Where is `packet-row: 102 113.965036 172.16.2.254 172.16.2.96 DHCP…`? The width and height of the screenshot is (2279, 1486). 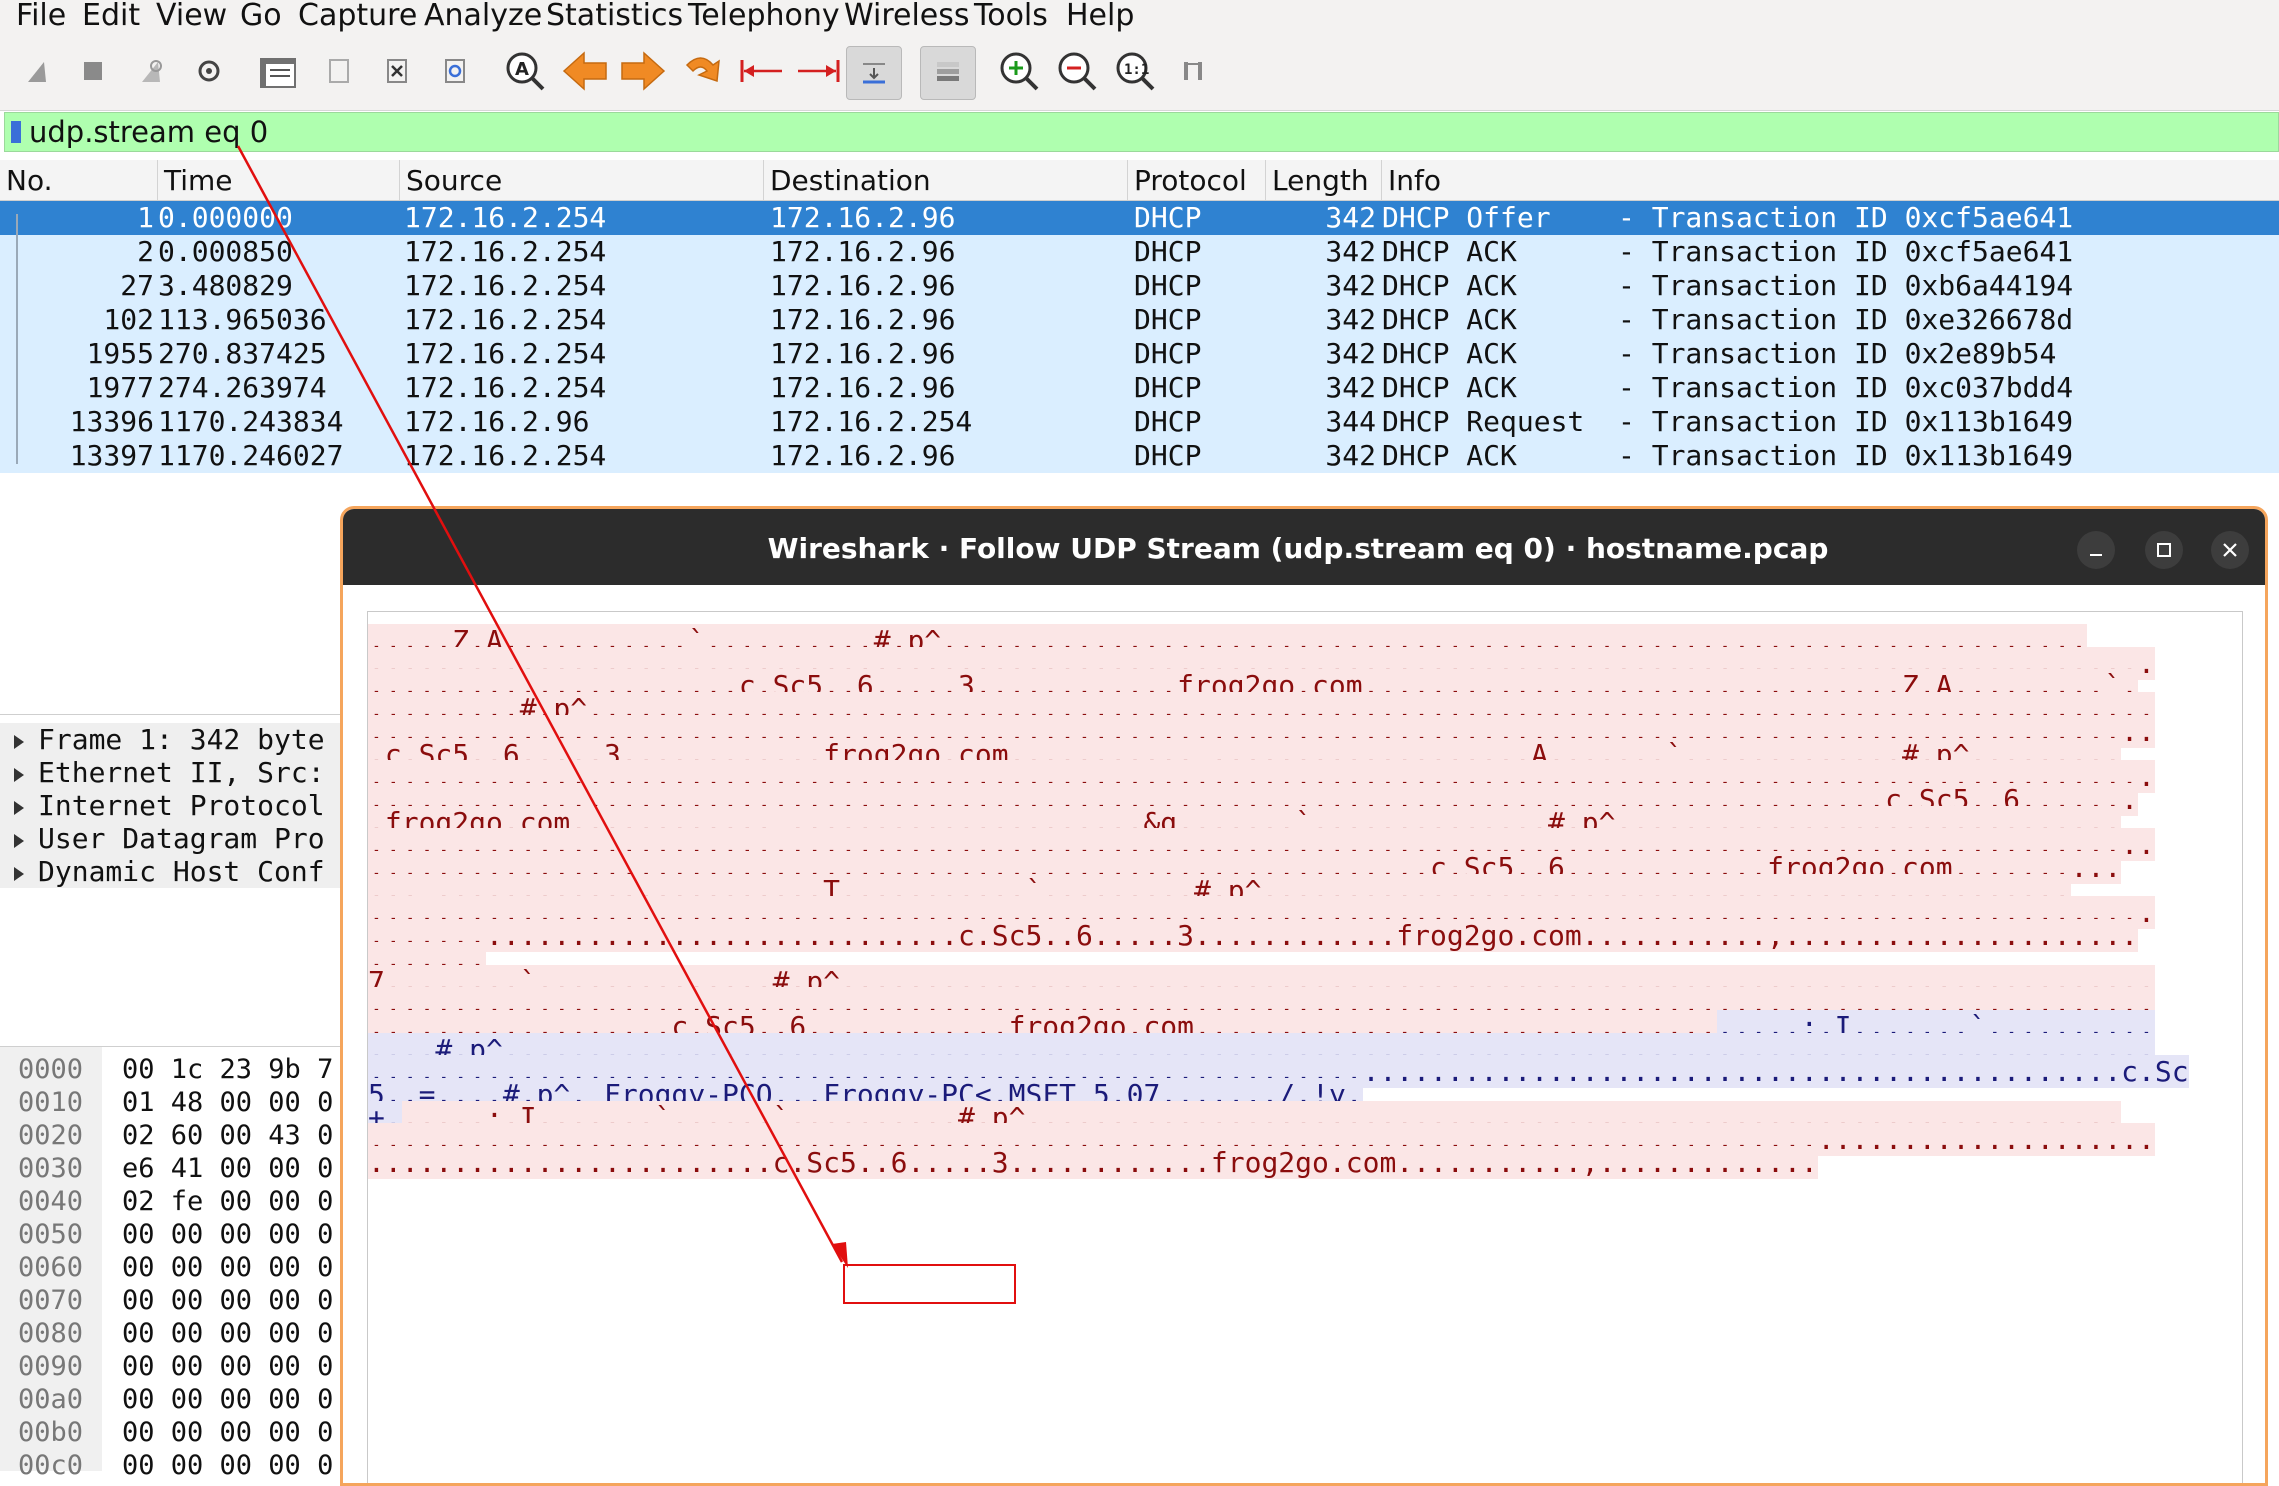 packet-row: 102 113.965036 172.16.2.254 172.16.2.96 DHCP… is located at coordinates (1139, 320).